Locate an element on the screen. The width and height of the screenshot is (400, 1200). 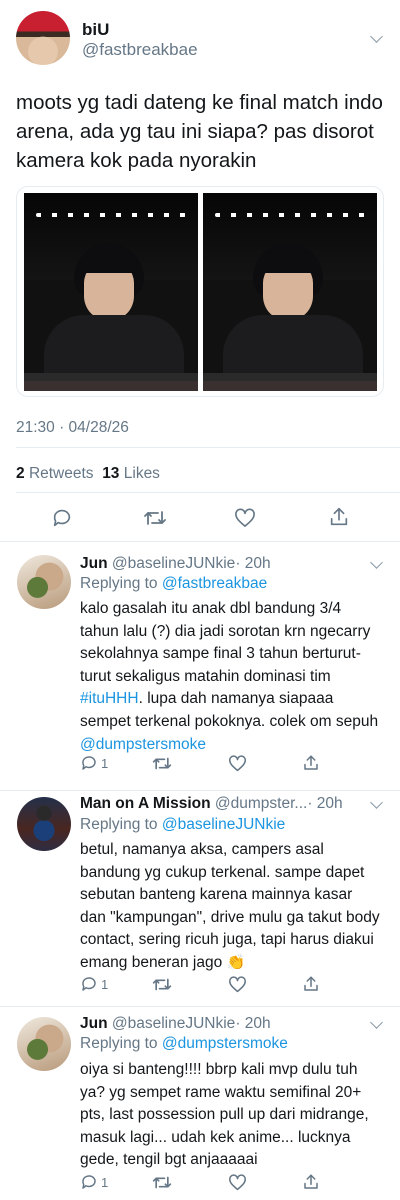
retweets-label: Retweets is located at coordinates (61, 473).